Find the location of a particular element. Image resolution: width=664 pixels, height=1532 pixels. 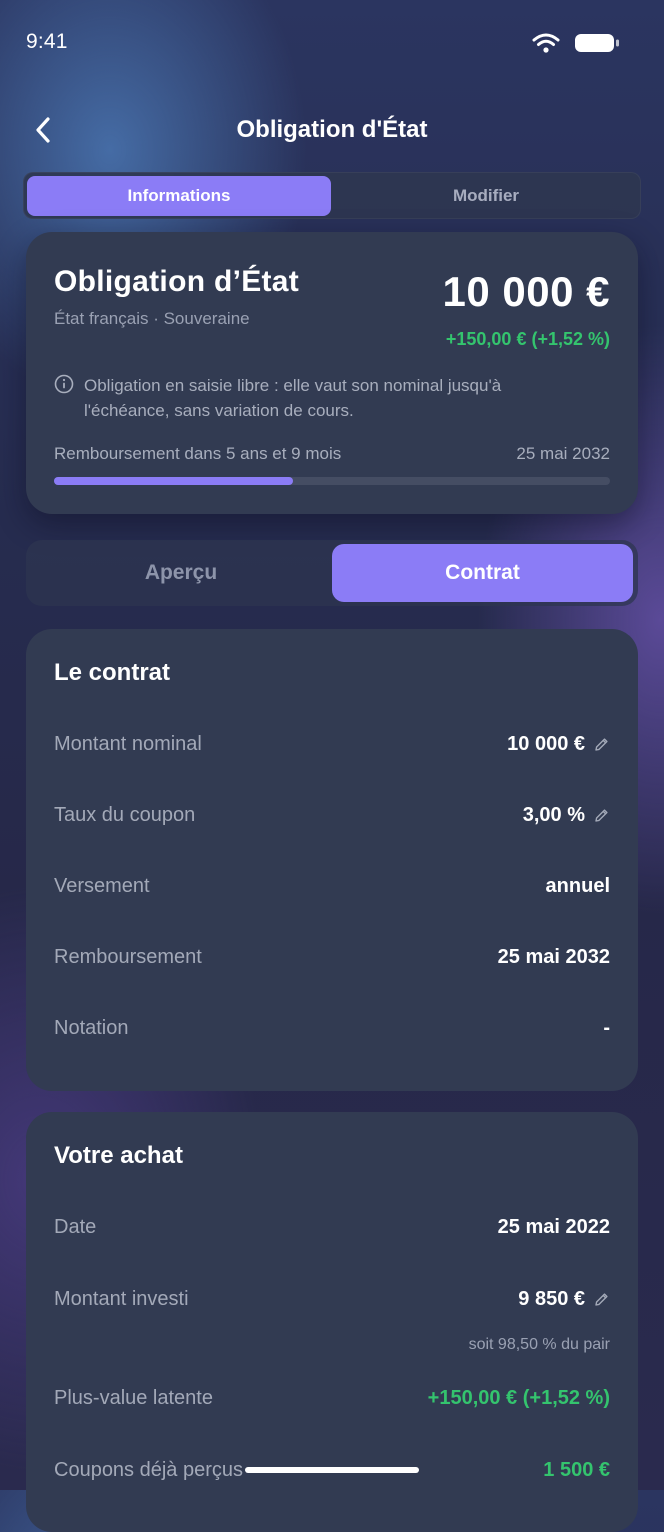

nominal-amount: 10 000 € is located at coordinates (546, 744).